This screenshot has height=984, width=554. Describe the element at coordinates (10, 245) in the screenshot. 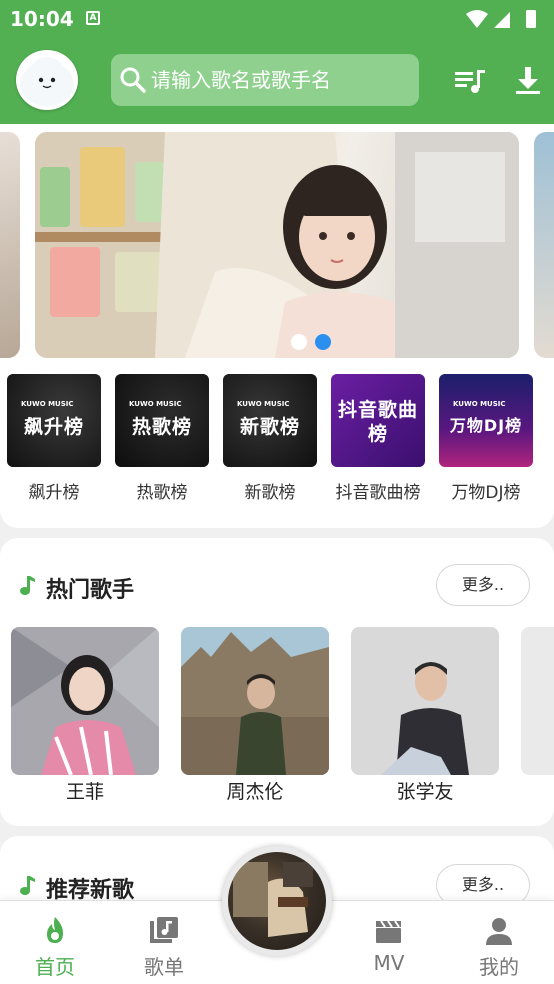

I see `banner-prev-peek` at that location.